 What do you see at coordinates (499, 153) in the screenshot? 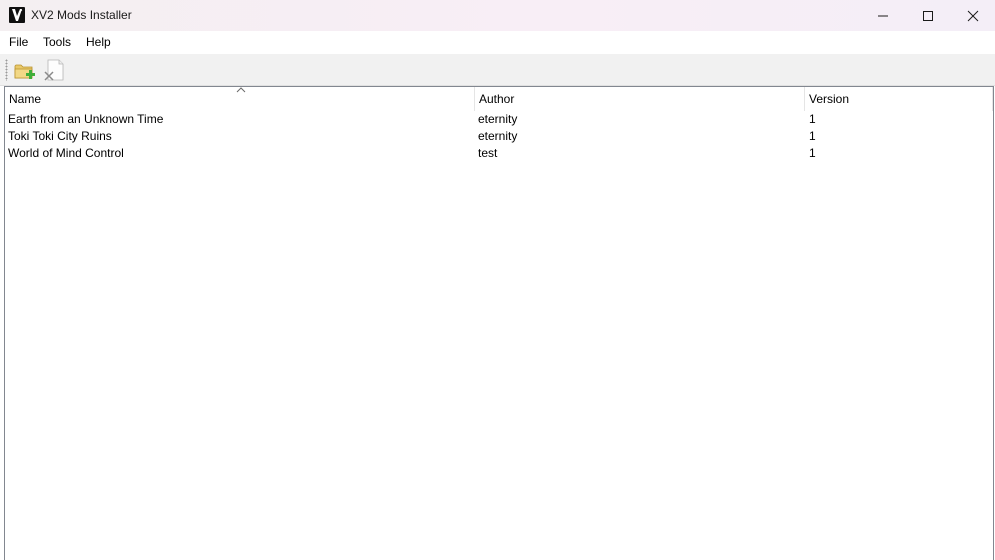
I see `list-item: World of Mind Control test 1` at bounding box center [499, 153].